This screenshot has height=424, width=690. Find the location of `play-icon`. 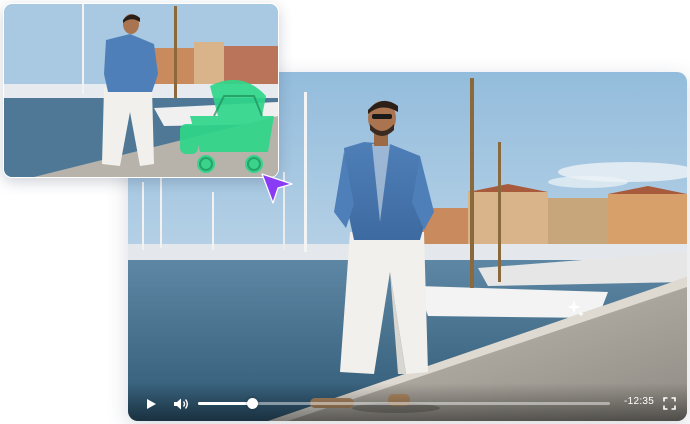

play-icon is located at coordinates (151, 404).